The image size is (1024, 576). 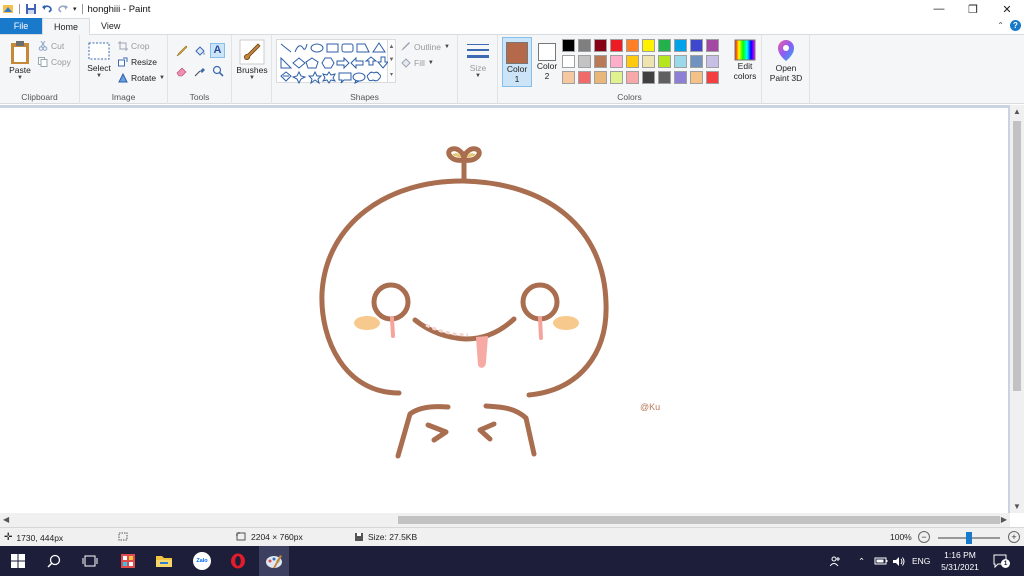 What do you see at coordinates (425, 46) in the screenshot?
I see `outline-button: Outline ▼` at bounding box center [425, 46].